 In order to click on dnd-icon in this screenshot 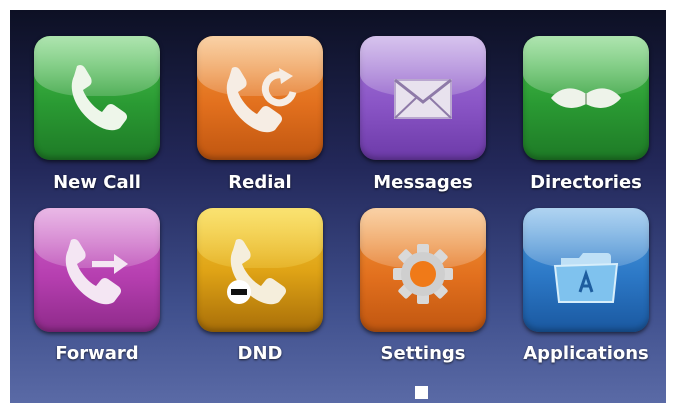, I will do `click(257, 271)`.